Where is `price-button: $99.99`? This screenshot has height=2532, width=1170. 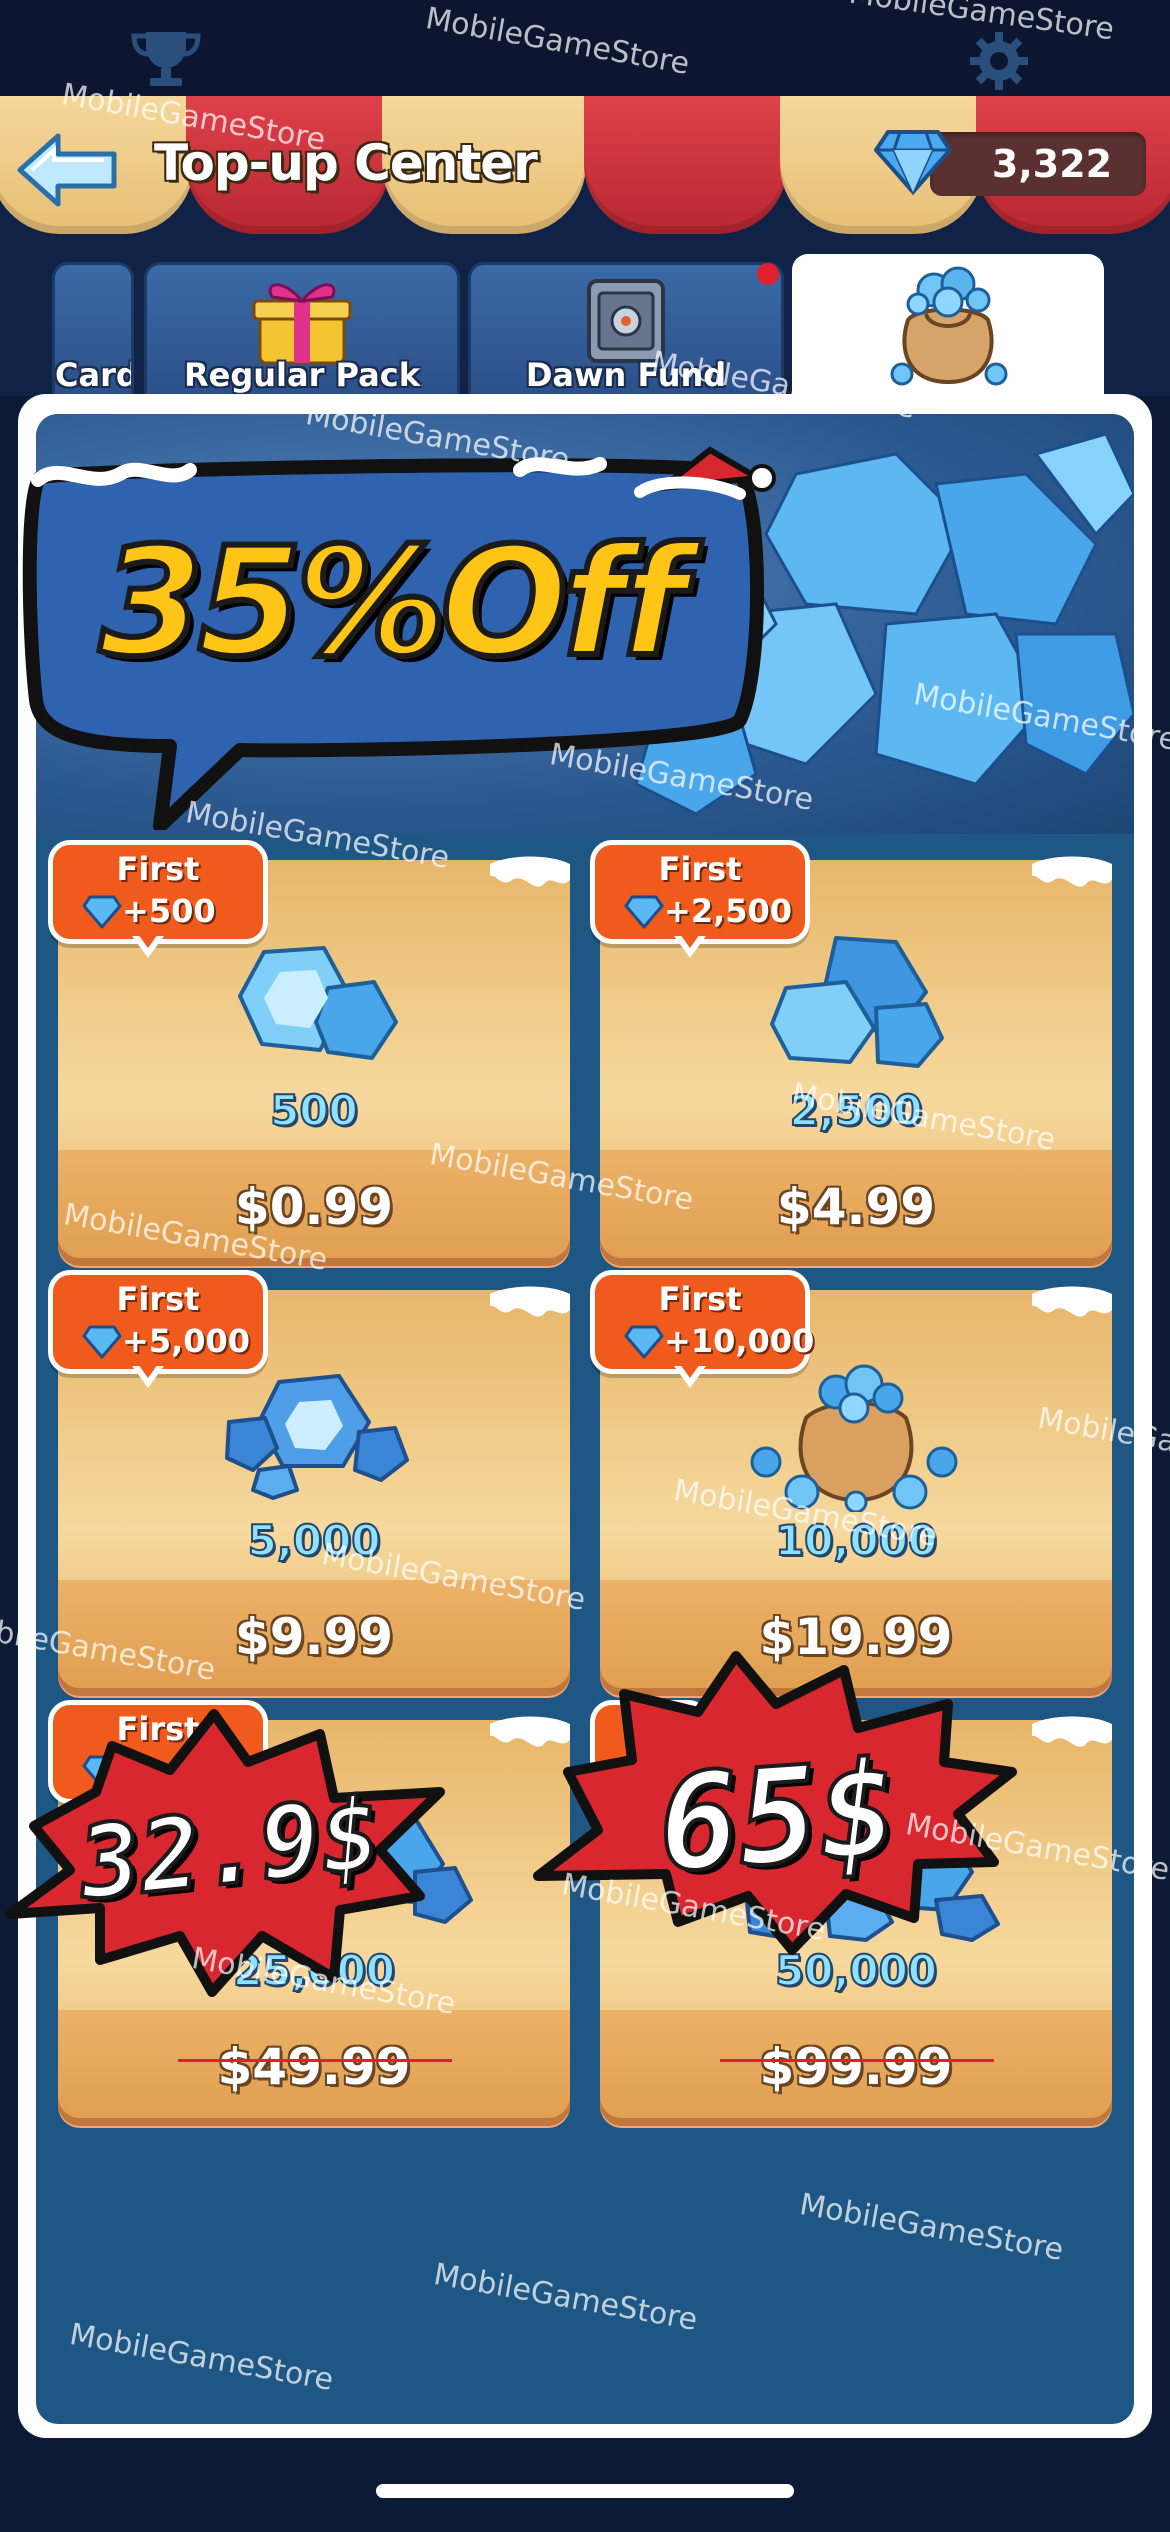 price-button: $99.99 is located at coordinates (856, 2067).